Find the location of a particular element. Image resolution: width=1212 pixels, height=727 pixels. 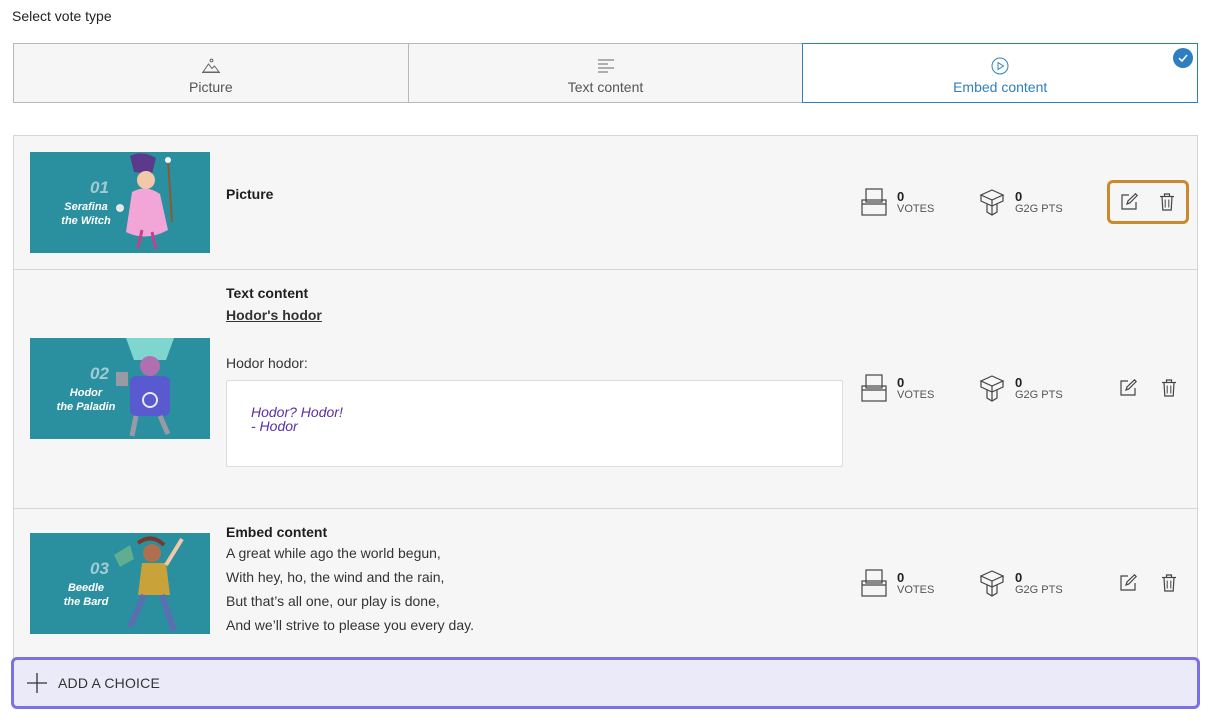

choice-thumbnail: 02 Hodor the Paladin is located at coordinates (120, 388).